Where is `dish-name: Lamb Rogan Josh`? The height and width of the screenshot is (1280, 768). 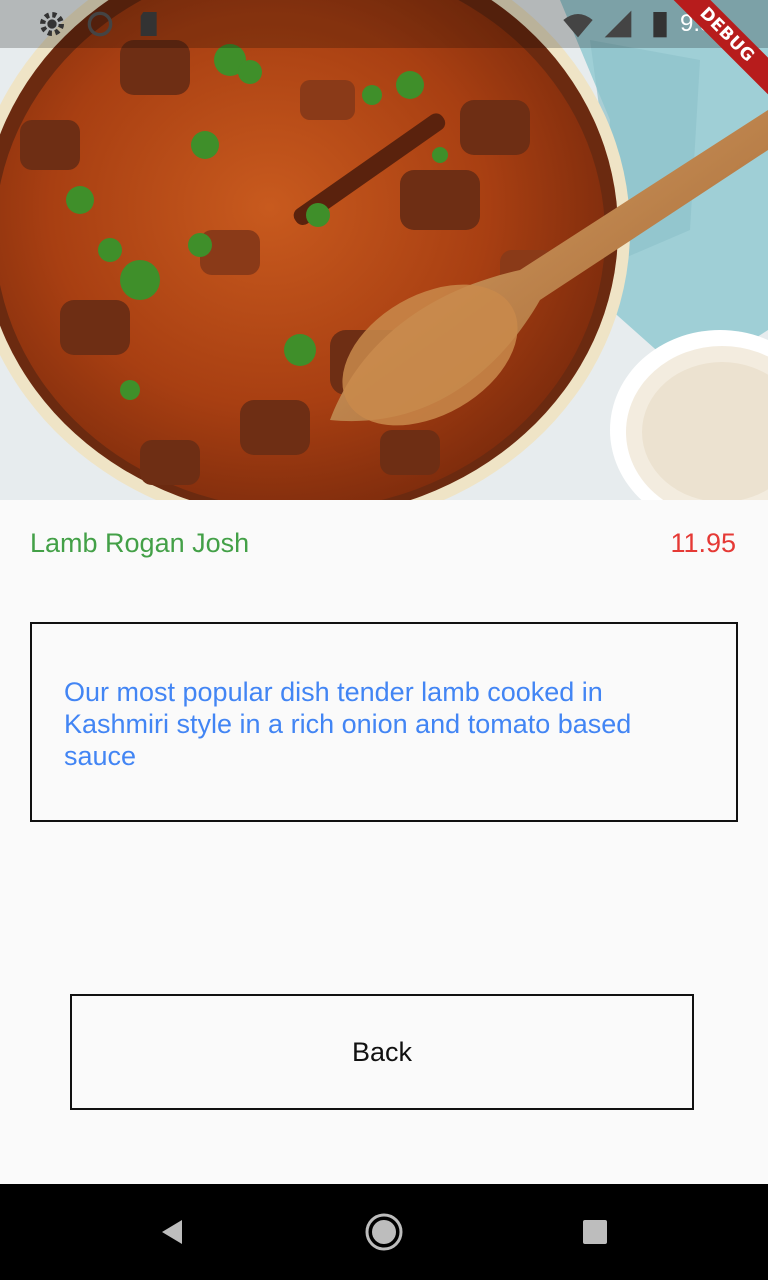 dish-name: Lamb Rogan Josh is located at coordinates (140, 543).